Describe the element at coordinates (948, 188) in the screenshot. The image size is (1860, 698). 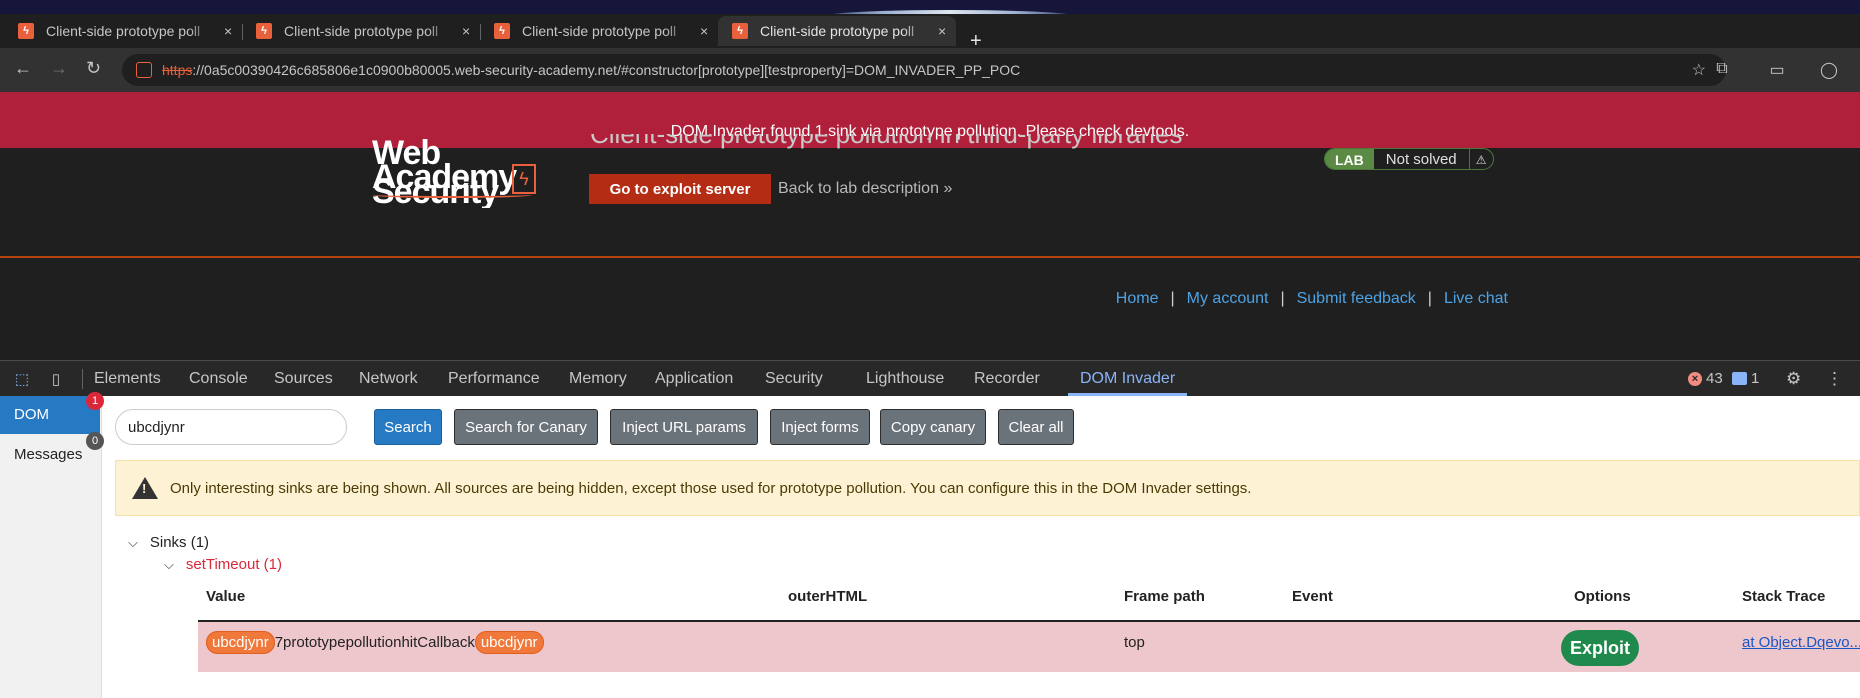
I see `double-chevron-icon: »` at that location.